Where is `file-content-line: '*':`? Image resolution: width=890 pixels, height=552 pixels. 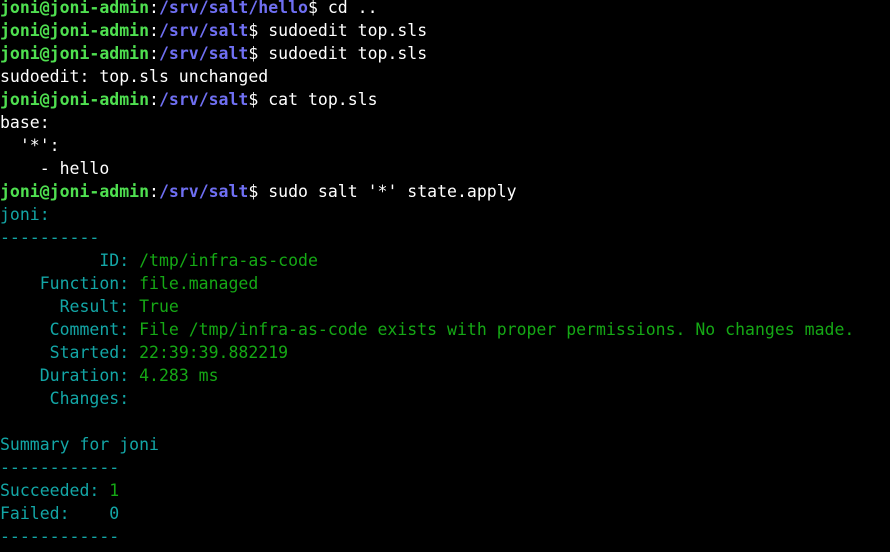 file-content-line: '*': is located at coordinates (30, 145).